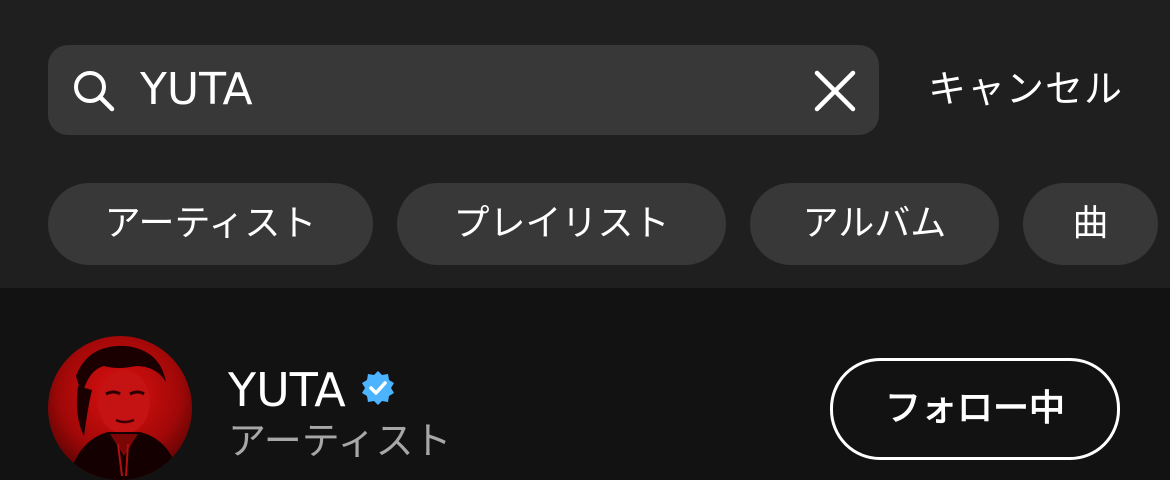 This screenshot has width=1170, height=480. What do you see at coordinates (378, 388) in the screenshot?
I see `verified-badge-icon` at bounding box center [378, 388].